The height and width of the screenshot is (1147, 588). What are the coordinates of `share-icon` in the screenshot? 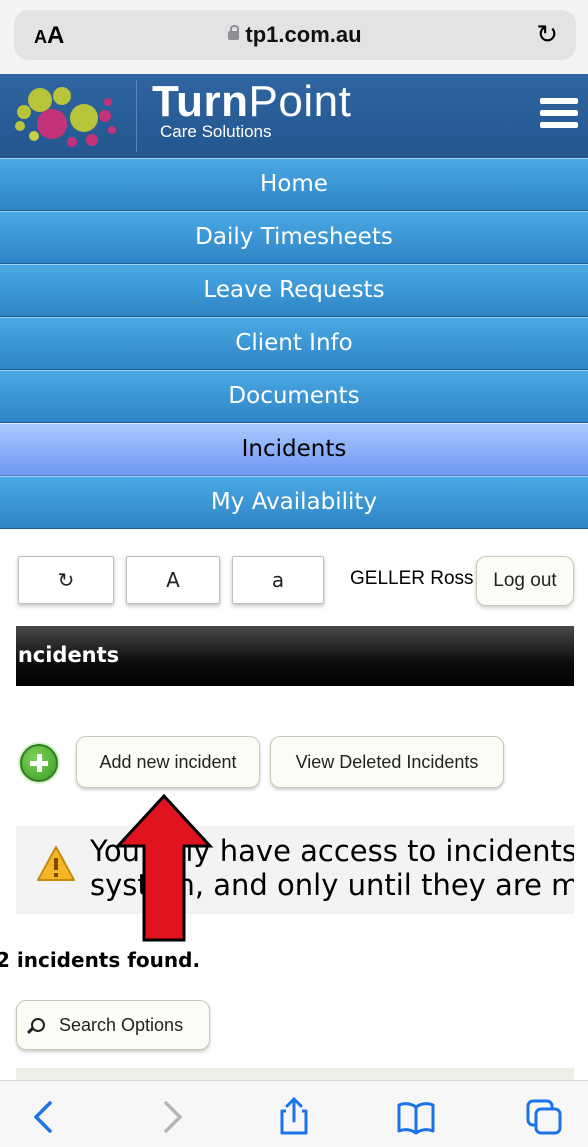 It's located at (294, 1117).